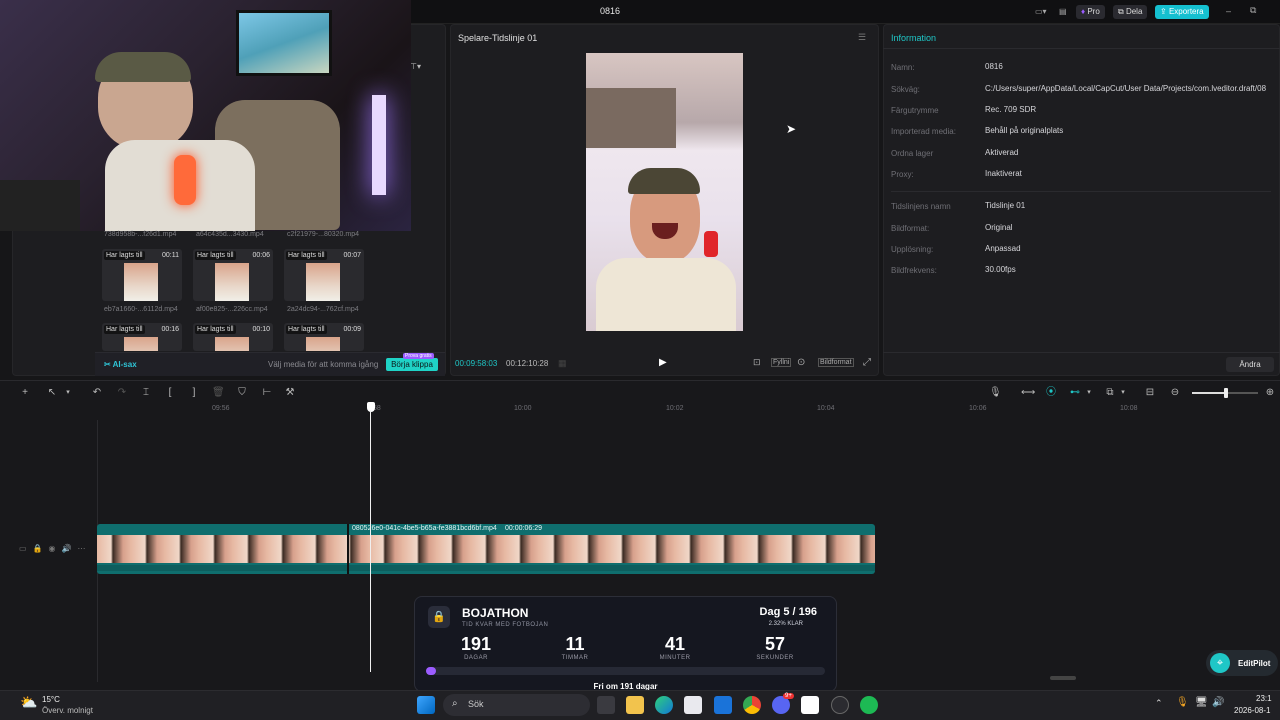 This screenshot has height=720, width=1280. What do you see at coordinates (1130, 12) in the screenshot?
I see `share-button: ⧉ Dela` at bounding box center [1130, 12].